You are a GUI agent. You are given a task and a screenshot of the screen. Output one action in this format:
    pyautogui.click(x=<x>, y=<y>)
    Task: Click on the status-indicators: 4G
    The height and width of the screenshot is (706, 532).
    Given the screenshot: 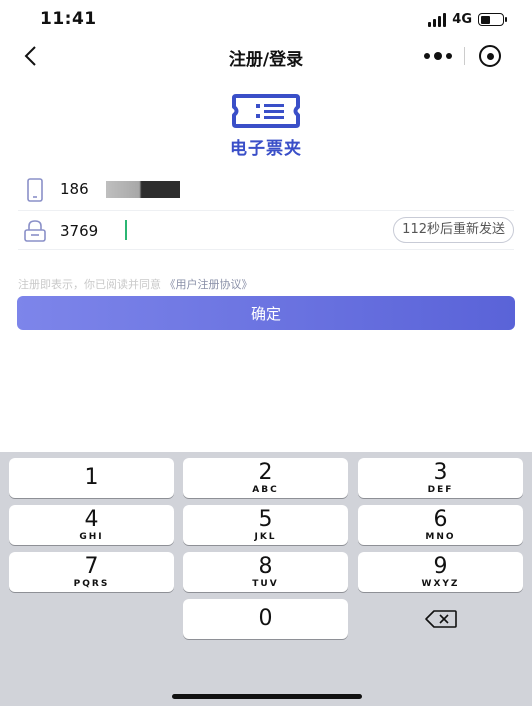 What is the action you would take?
    pyautogui.click(x=467, y=19)
    